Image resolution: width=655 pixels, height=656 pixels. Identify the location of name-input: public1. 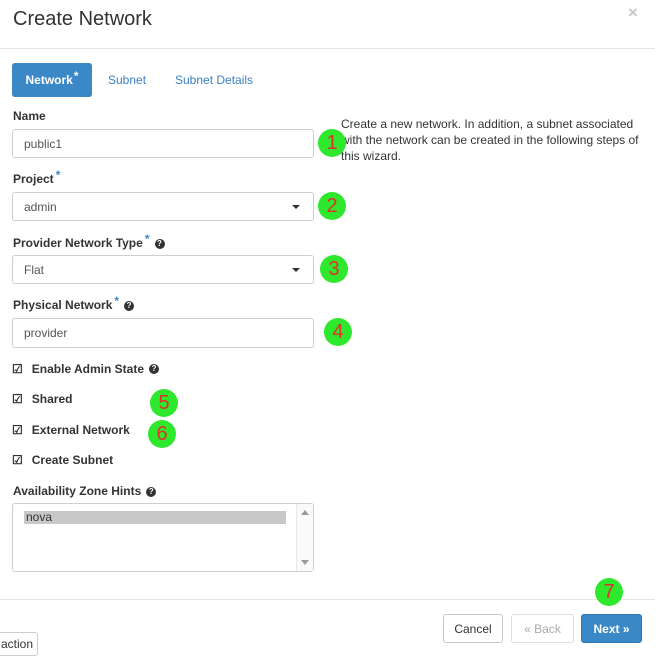
(163, 143).